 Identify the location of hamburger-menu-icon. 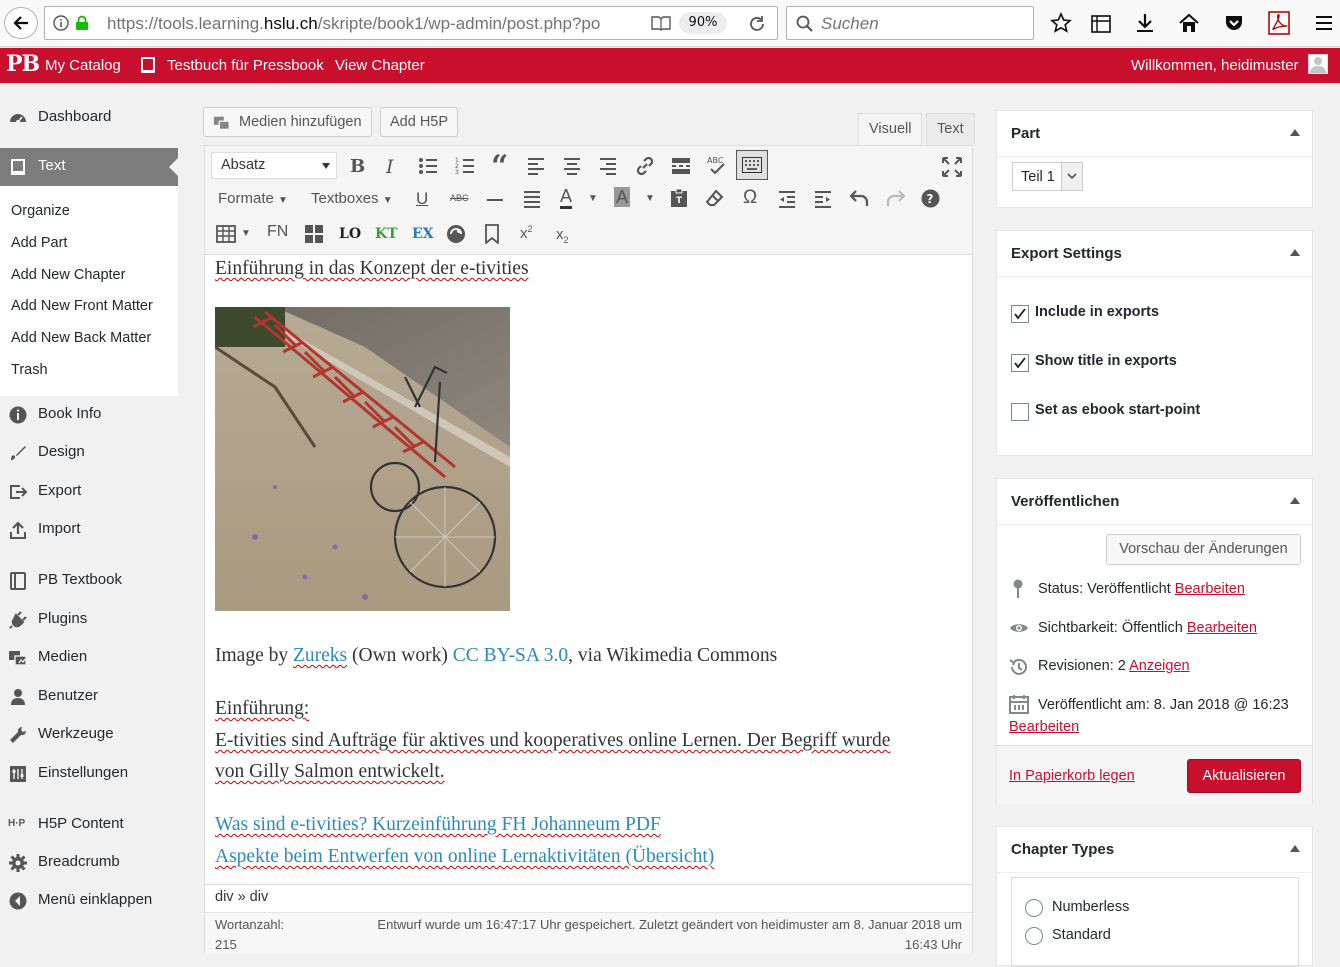
(1324, 23).